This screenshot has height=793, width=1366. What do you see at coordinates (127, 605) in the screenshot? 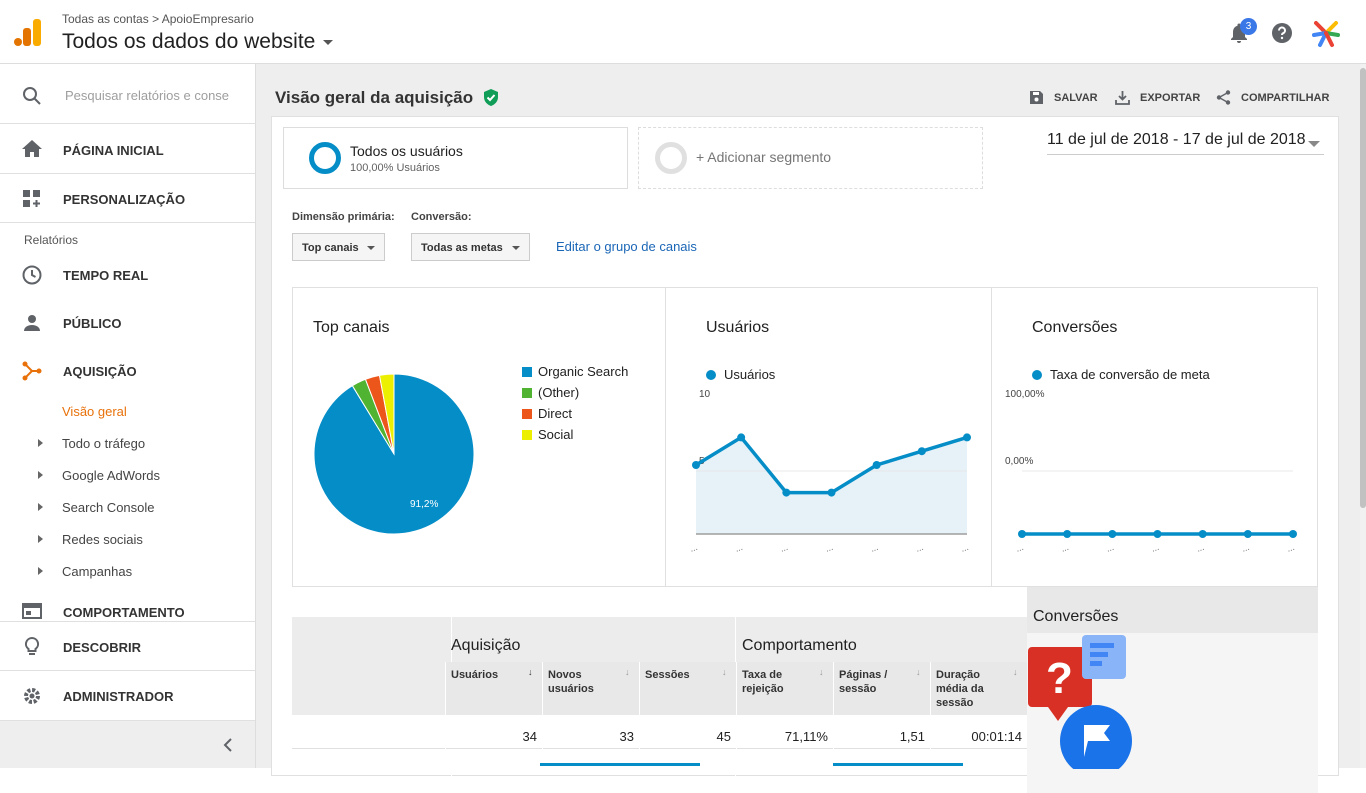
I see `sidebar-item-behavior: COMPORTAMENTO` at bounding box center [127, 605].